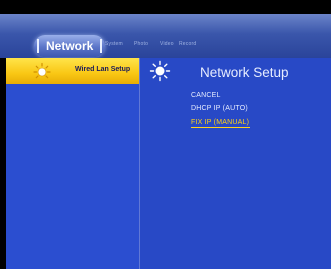 This screenshot has width=331, height=269. Describe the element at coordinates (167, 44) in the screenshot. I see `tab-video: Video` at that location.